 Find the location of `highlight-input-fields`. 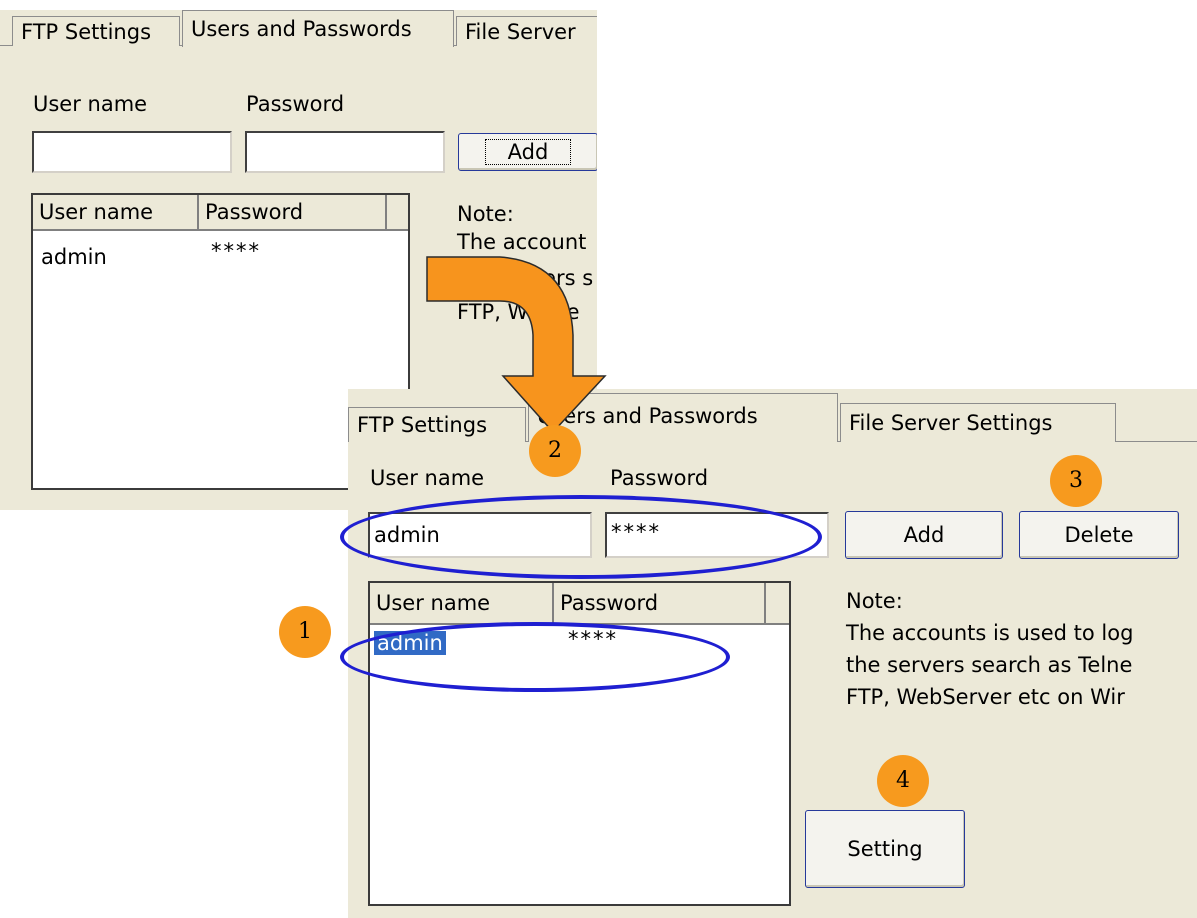

highlight-input-fields is located at coordinates (581, 537).